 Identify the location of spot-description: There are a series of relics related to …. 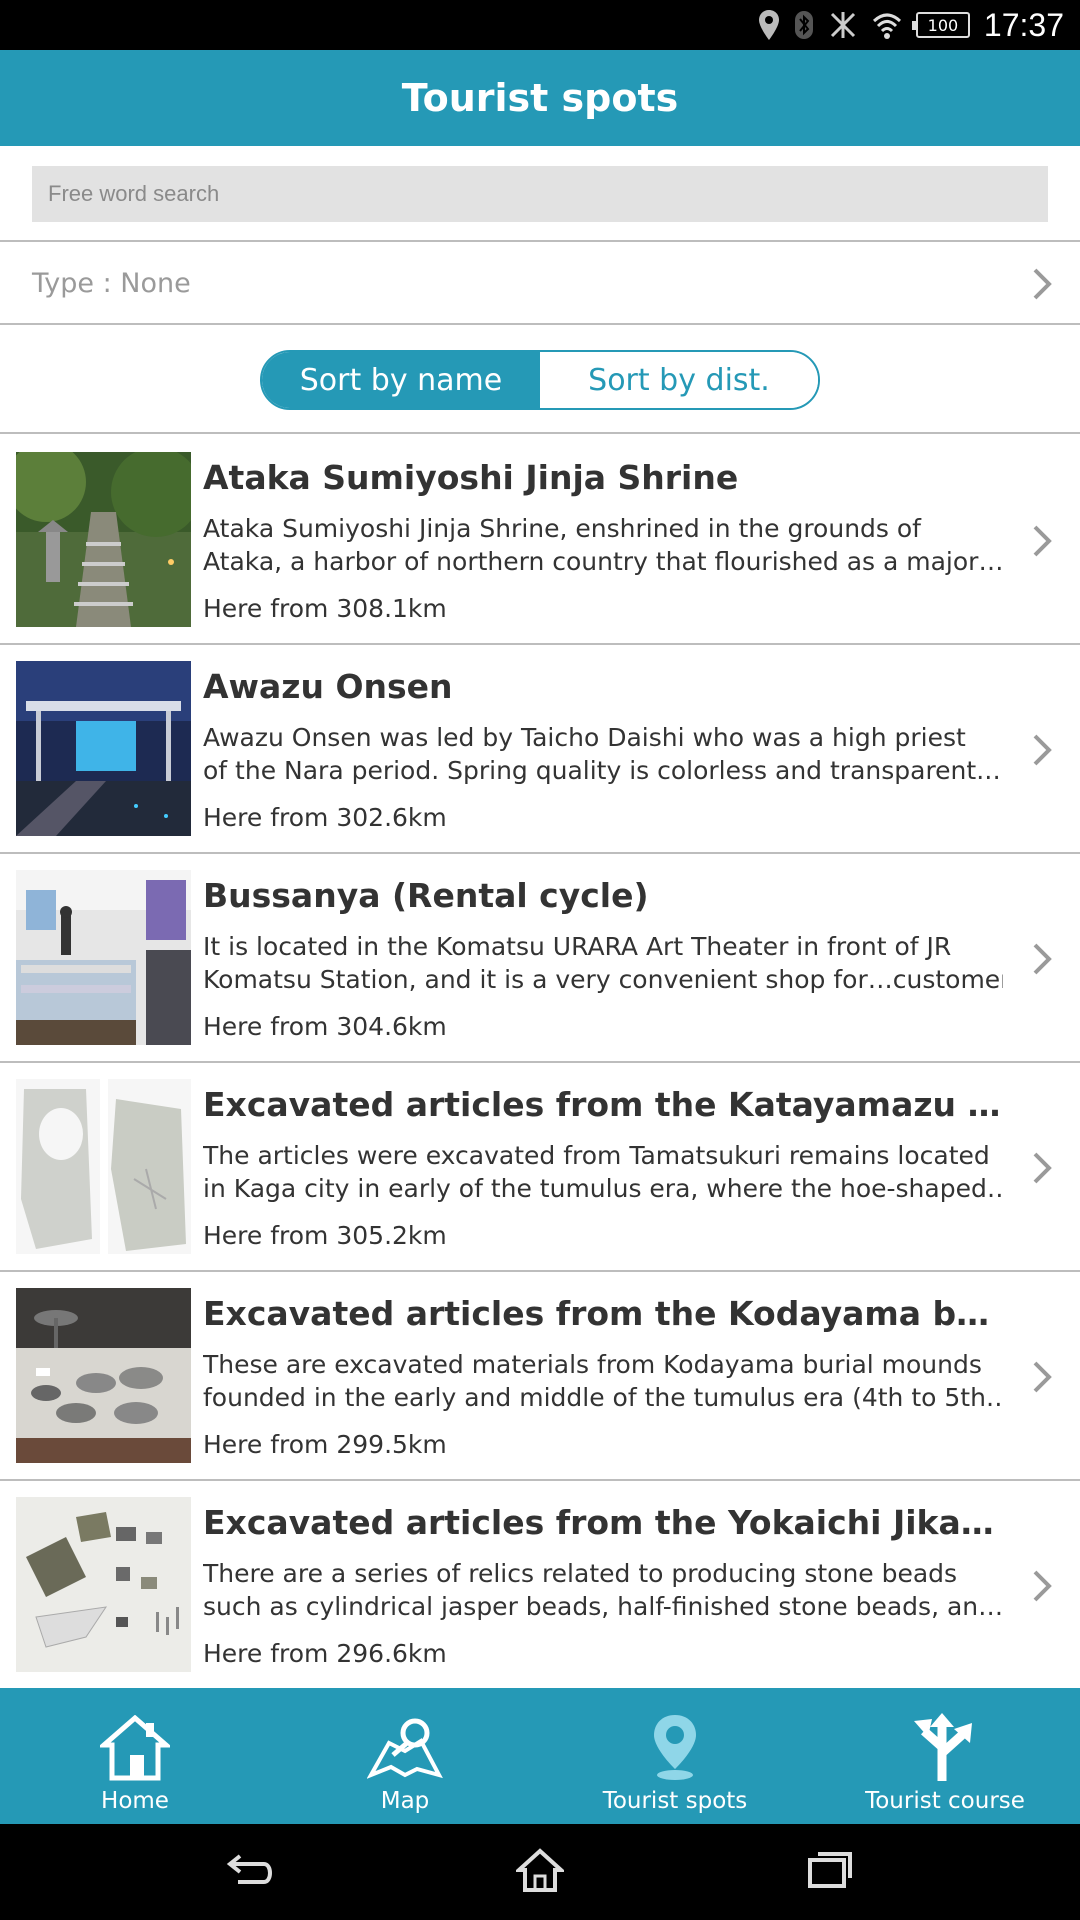
(603, 1590).